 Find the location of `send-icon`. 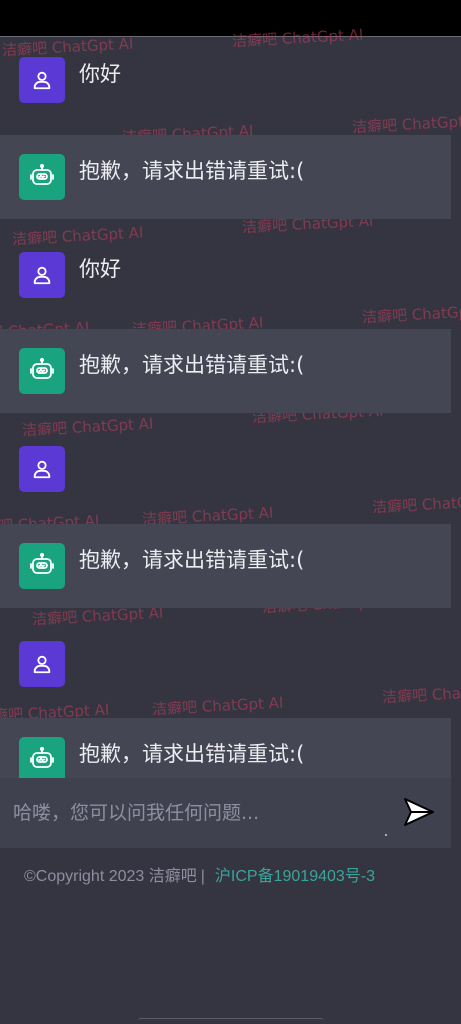

send-icon is located at coordinates (419, 812).